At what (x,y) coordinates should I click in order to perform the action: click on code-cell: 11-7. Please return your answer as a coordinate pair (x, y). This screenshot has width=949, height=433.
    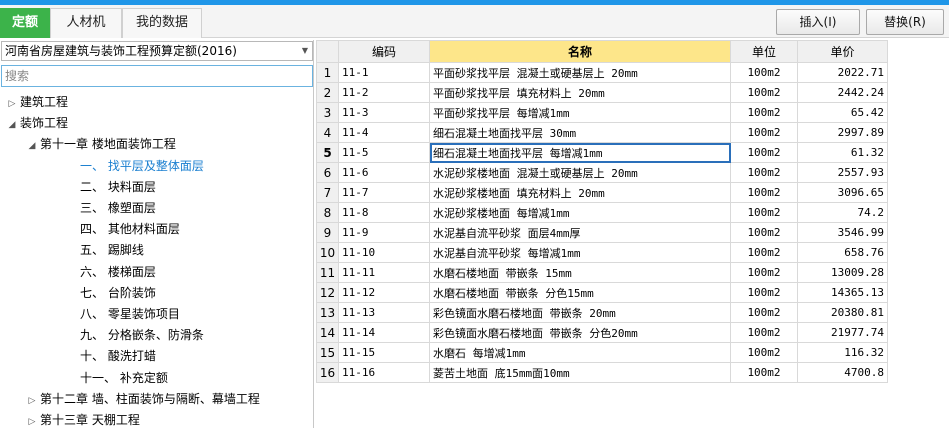
    Looking at the image, I should click on (384, 192).